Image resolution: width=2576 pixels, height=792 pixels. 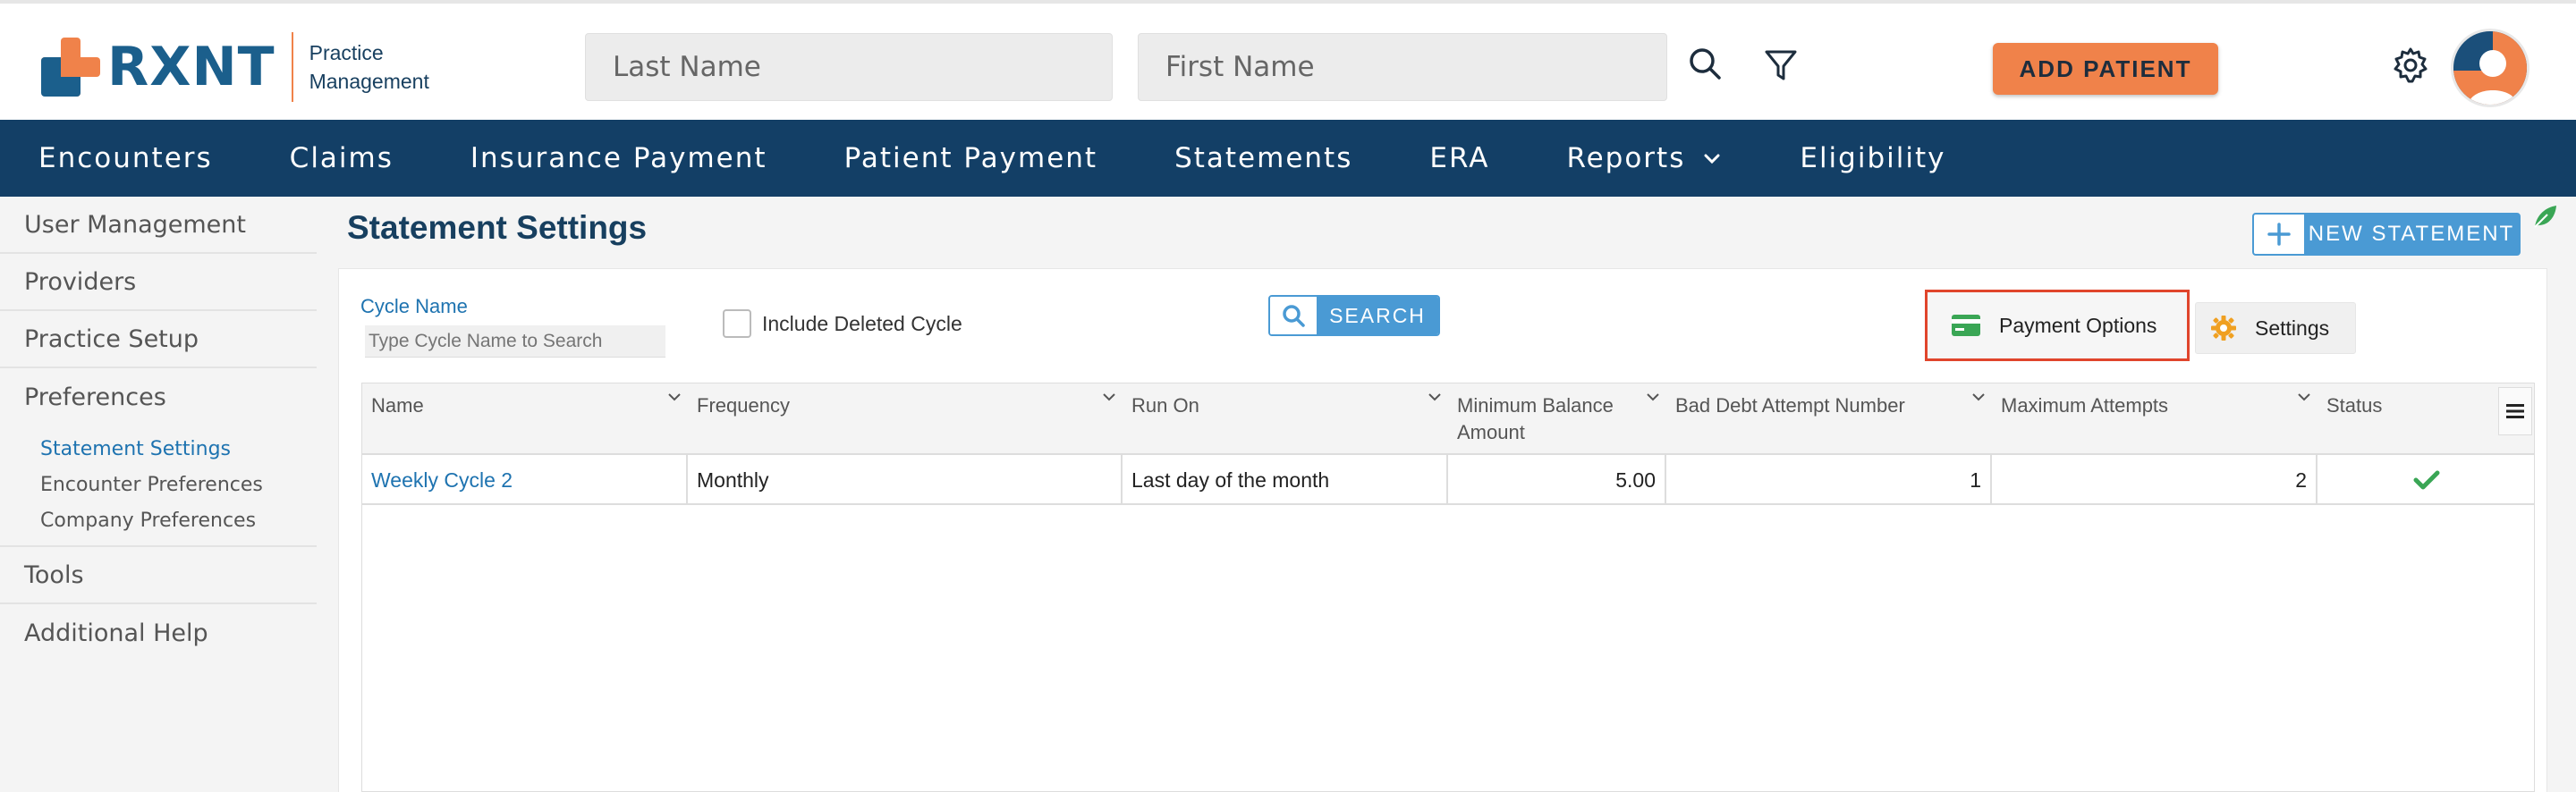 I want to click on first-name-placeholder: First Name, so click(x=1240, y=67).